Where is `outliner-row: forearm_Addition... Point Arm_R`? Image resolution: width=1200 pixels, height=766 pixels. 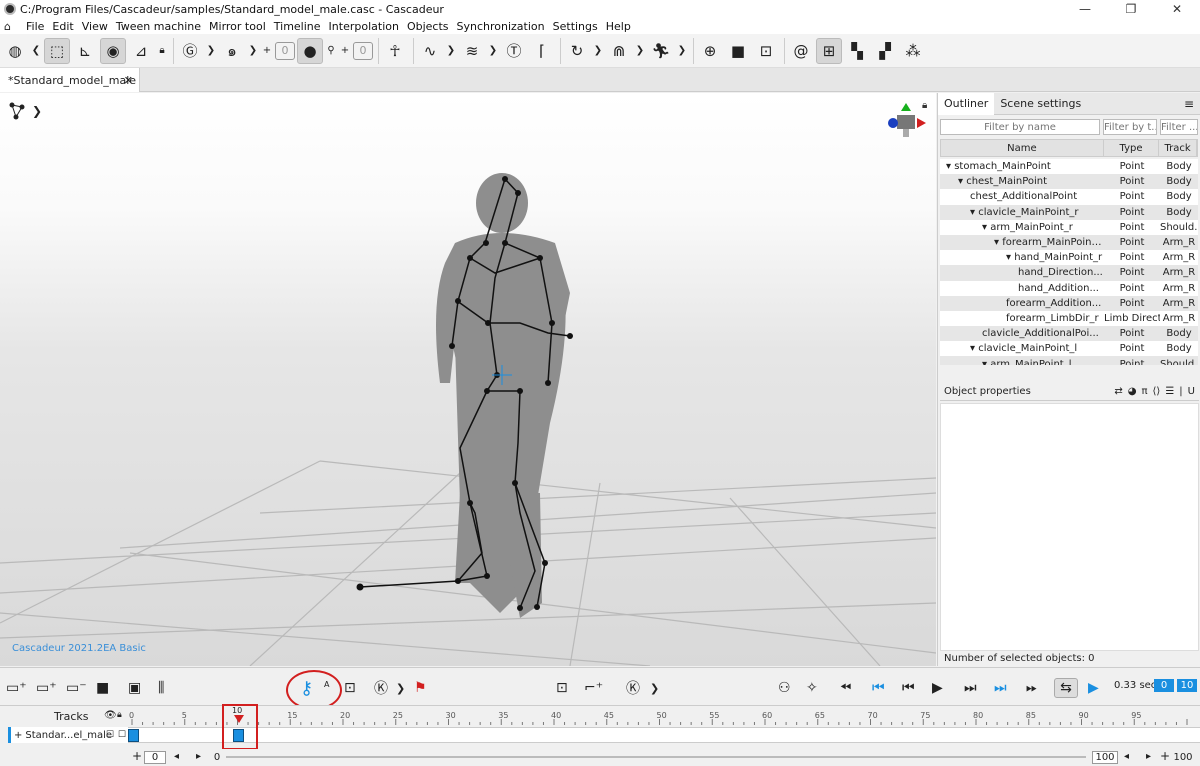
outliner-row: forearm_Addition... Point Arm_R is located at coordinates (1069, 303).